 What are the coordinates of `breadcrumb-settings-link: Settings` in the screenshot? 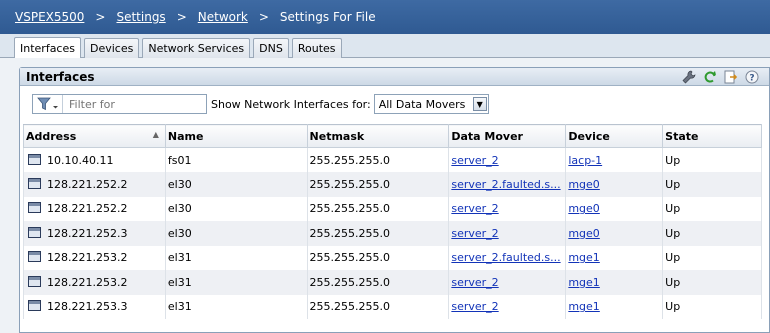 It's located at (140, 17).